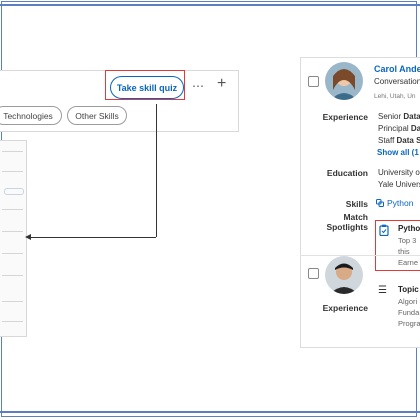 The width and height of the screenshot is (420, 420). Describe the element at coordinates (360, 255) in the screenshot. I see `candidate-divider` at that location.